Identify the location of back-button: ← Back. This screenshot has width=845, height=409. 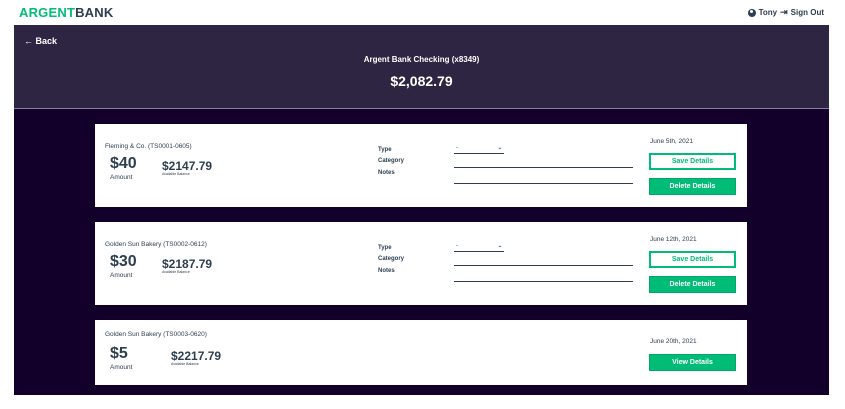
(40, 41).